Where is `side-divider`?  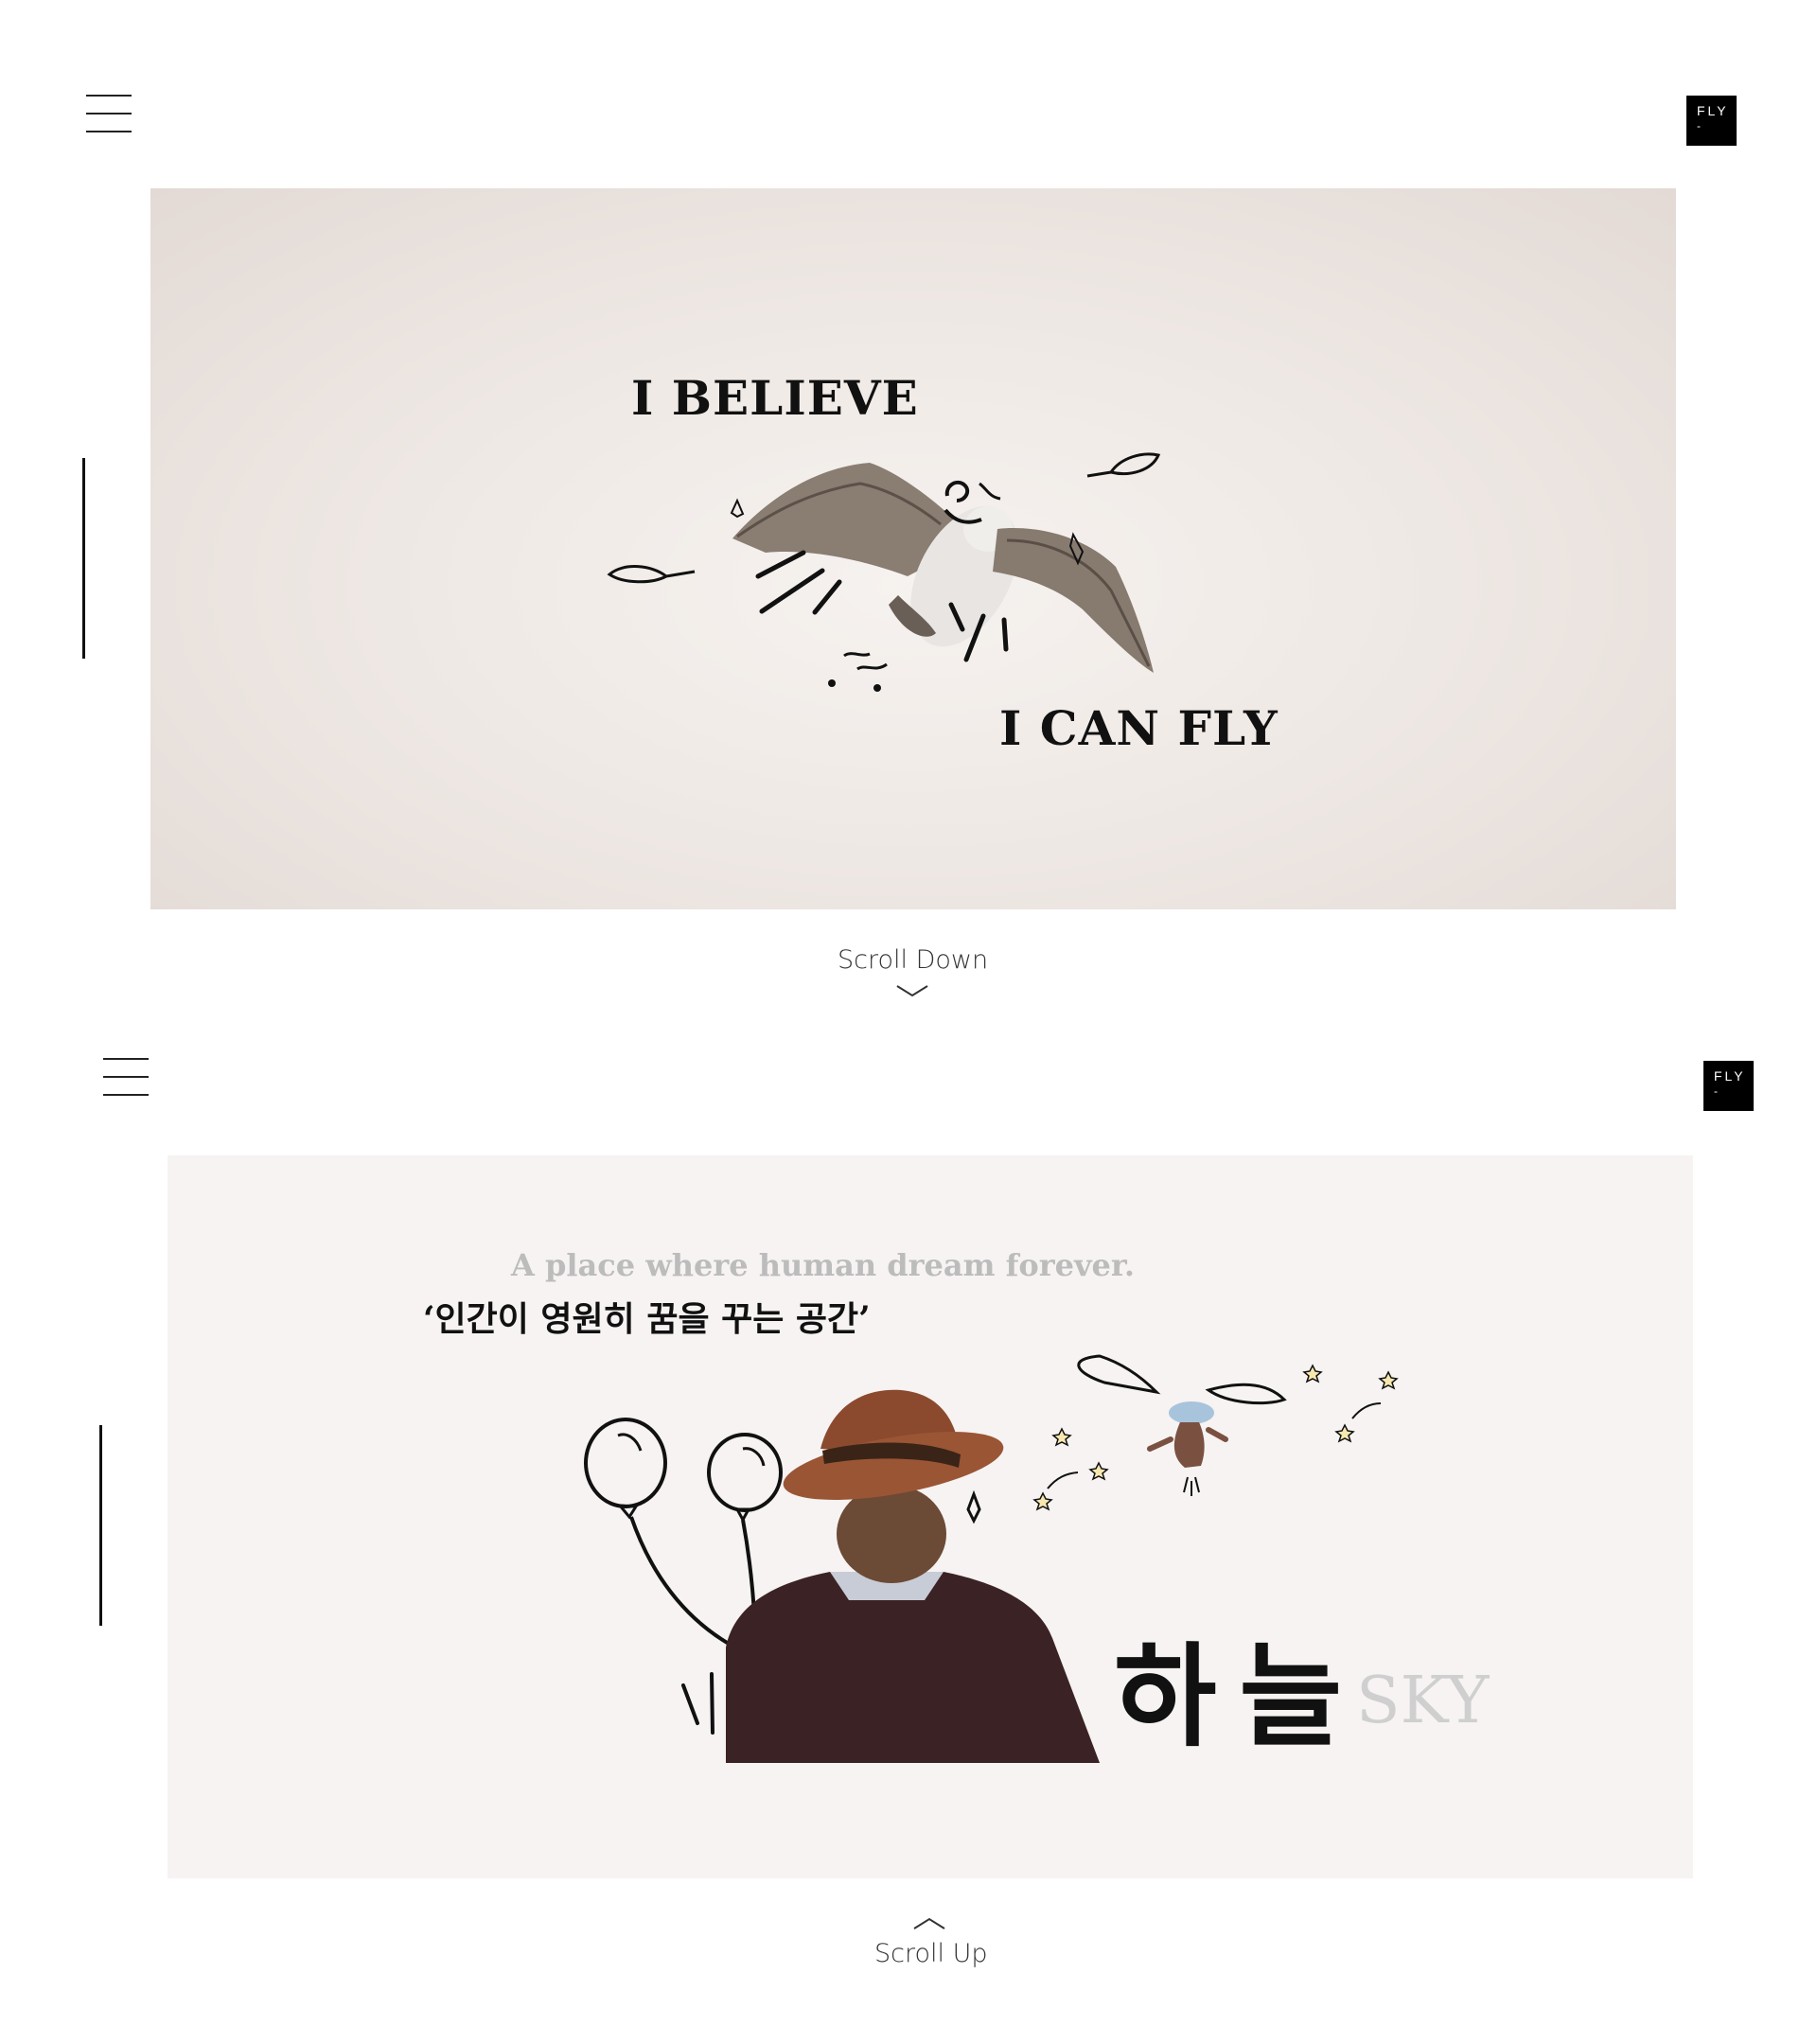
side-divider is located at coordinates (83, 558).